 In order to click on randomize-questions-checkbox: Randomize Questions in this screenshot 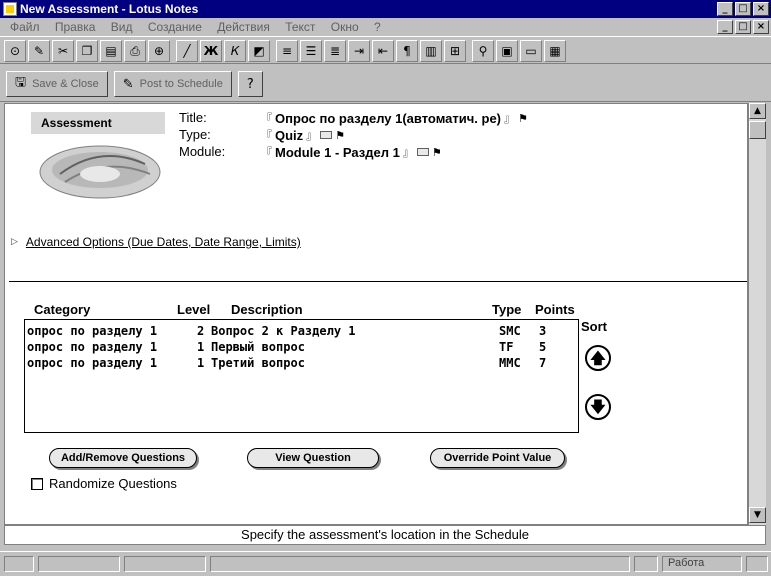, I will do `click(104, 483)`.